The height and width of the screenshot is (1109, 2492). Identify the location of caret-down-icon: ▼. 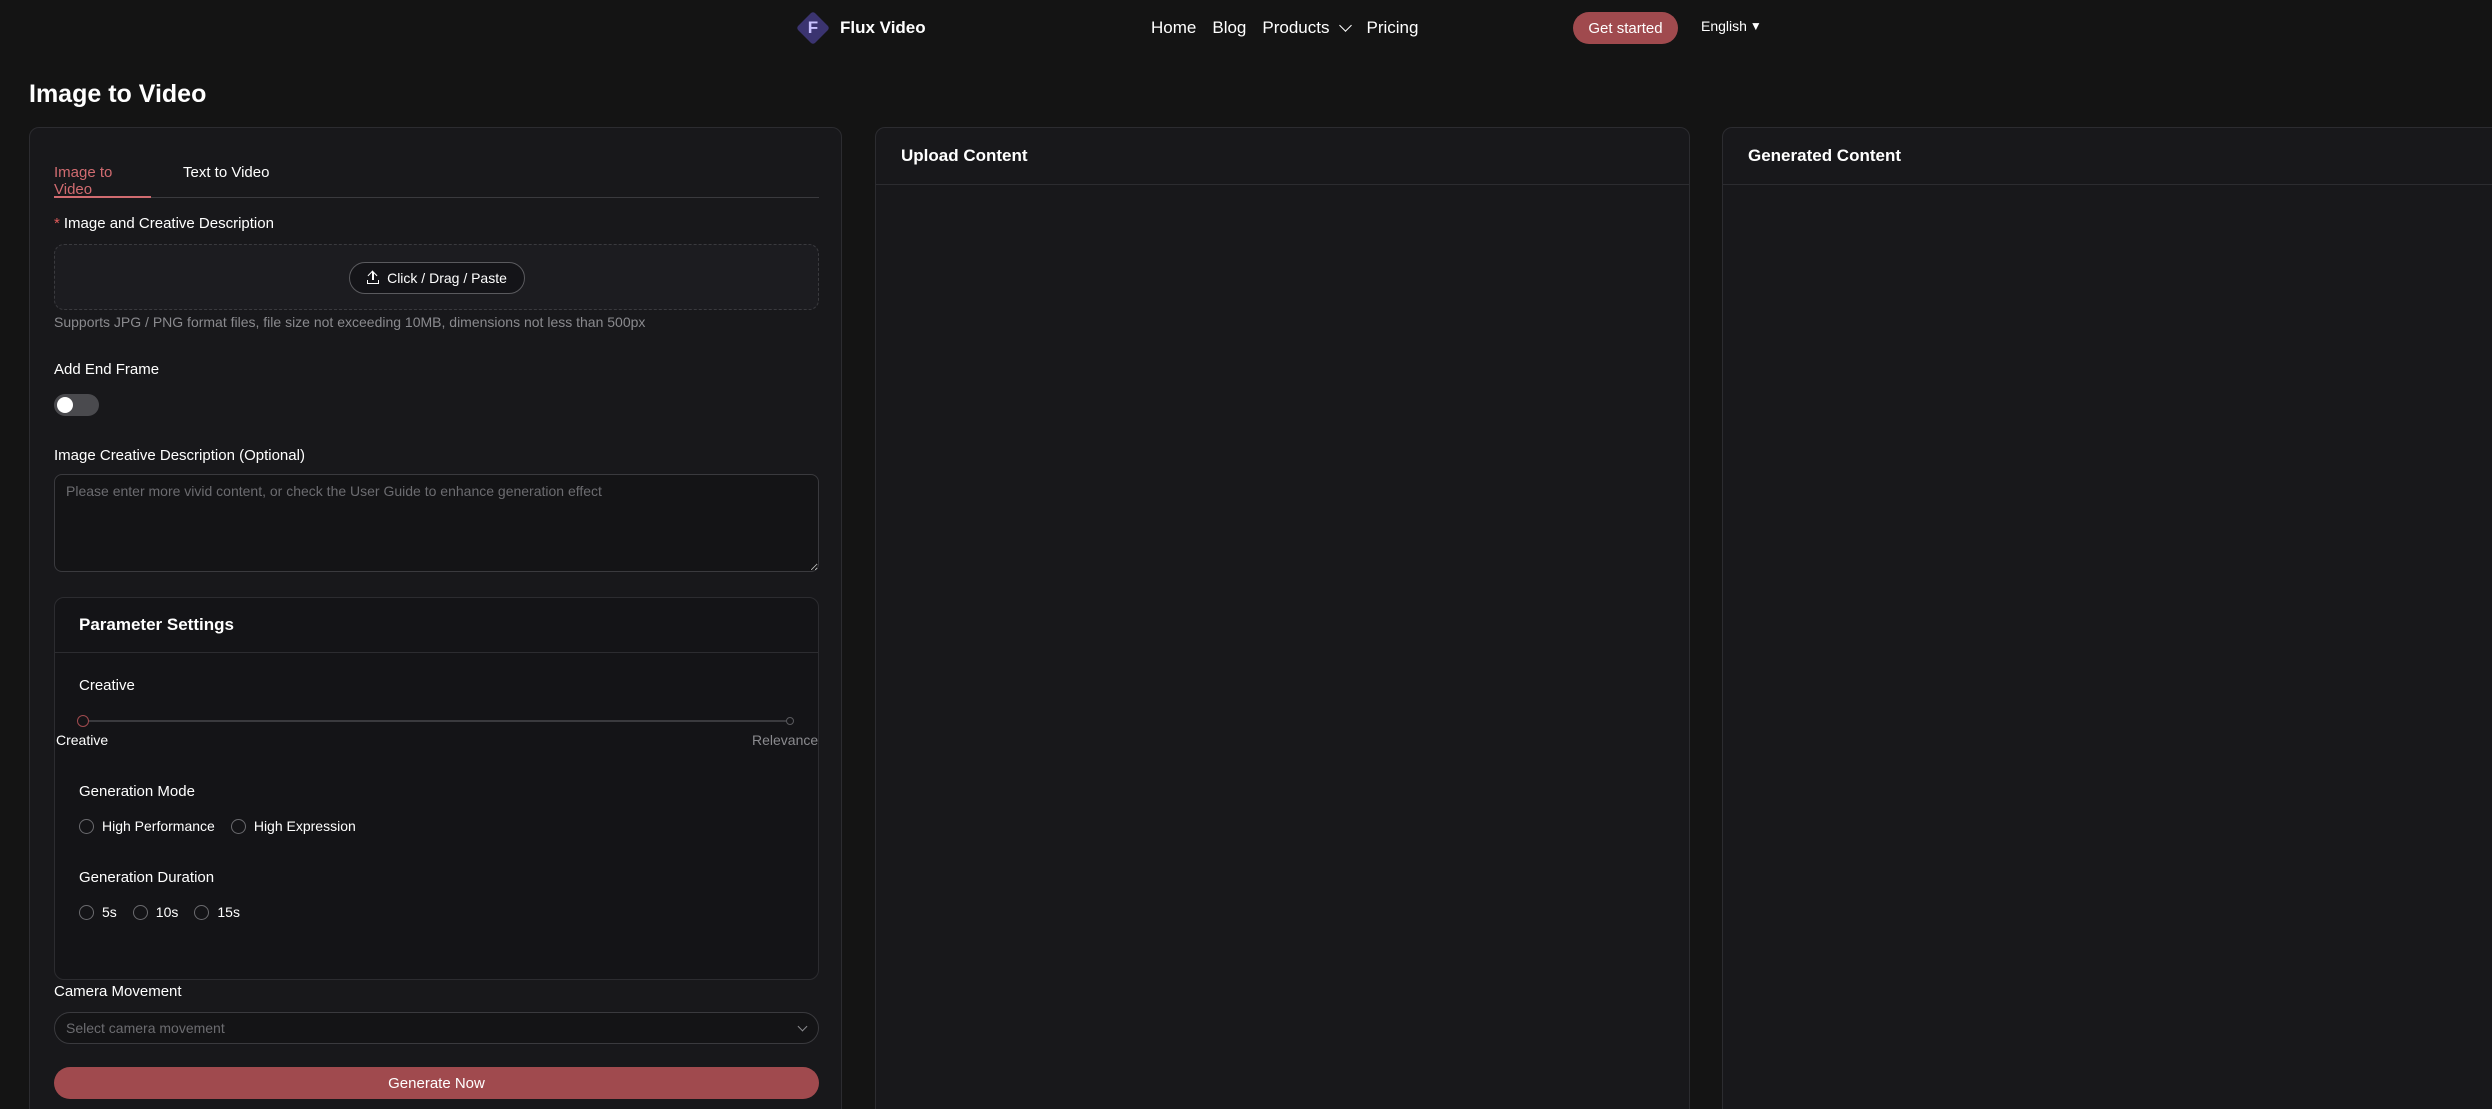
(1755, 26).